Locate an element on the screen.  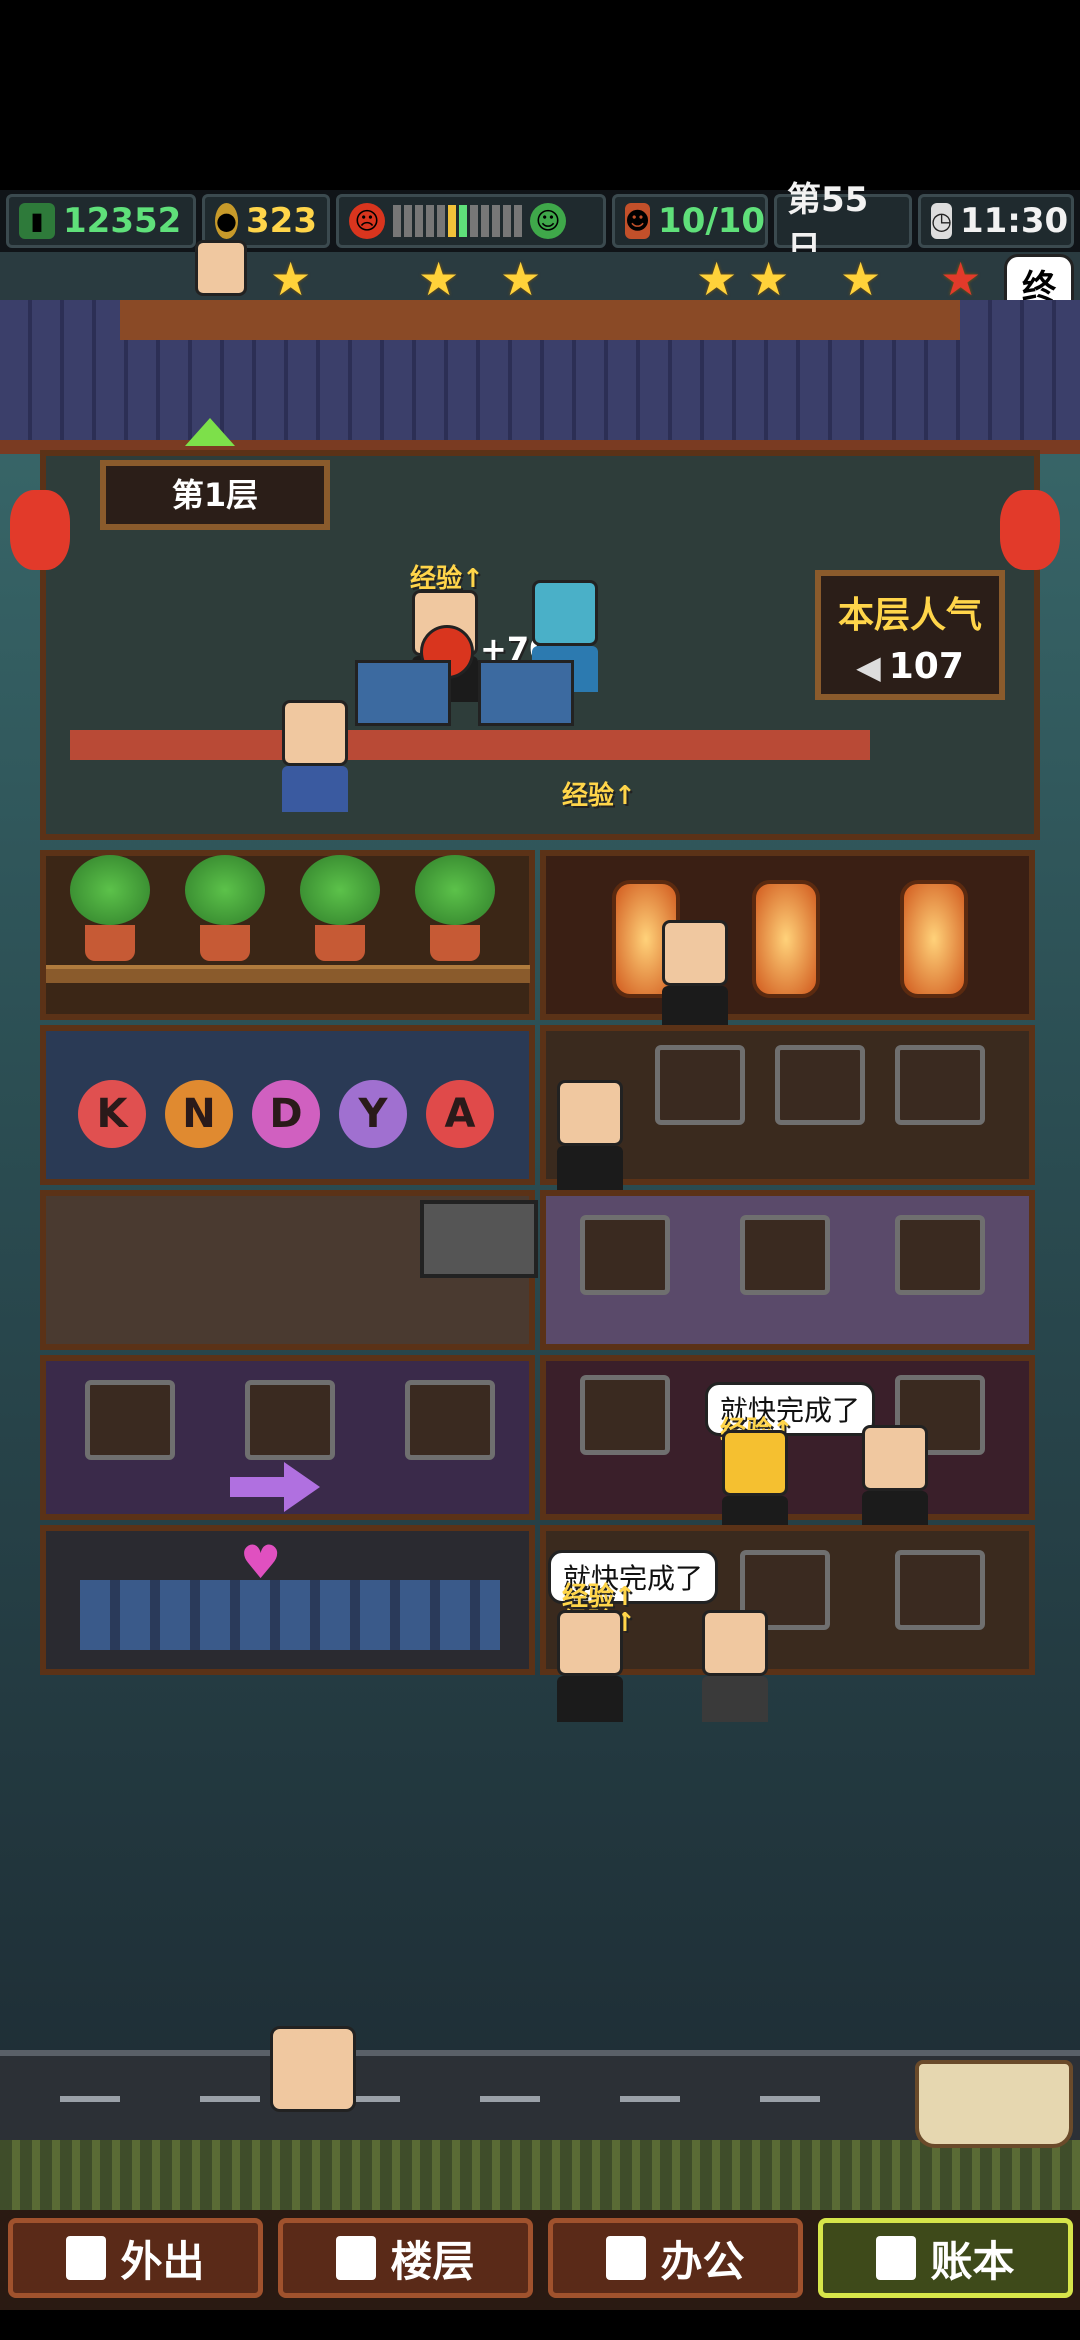
staff-counter: ☻ 10/10 is located at coordinates (690, 221).